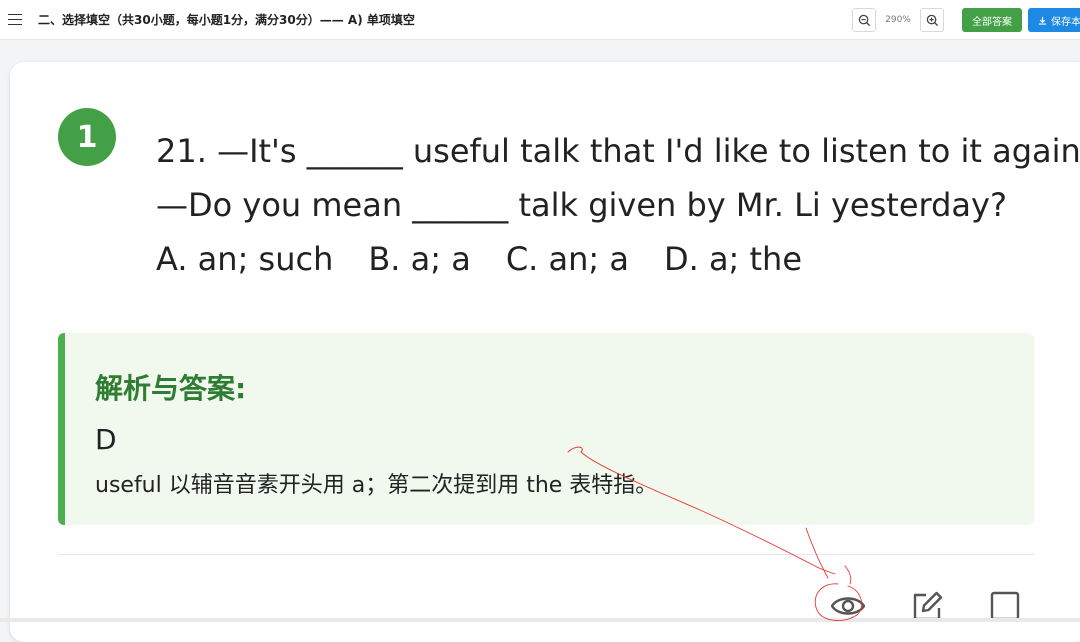 This screenshot has width=1080, height=642. What do you see at coordinates (171, 388) in the screenshot?
I see `analysis-title: 解析与答案:` at bounding box center [171, 388].